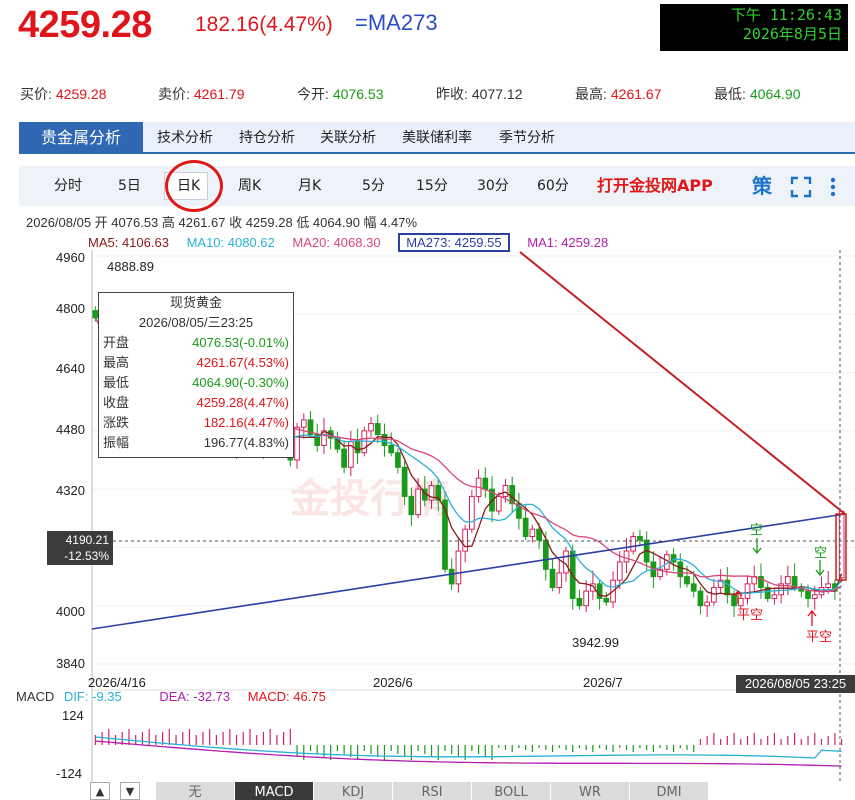 This screenshot has height=800, width=855. What do you see at coordinates (353, 791) in the screenshot?
I see `tab-kdj: KDJ` at bounding box center [353, 791].